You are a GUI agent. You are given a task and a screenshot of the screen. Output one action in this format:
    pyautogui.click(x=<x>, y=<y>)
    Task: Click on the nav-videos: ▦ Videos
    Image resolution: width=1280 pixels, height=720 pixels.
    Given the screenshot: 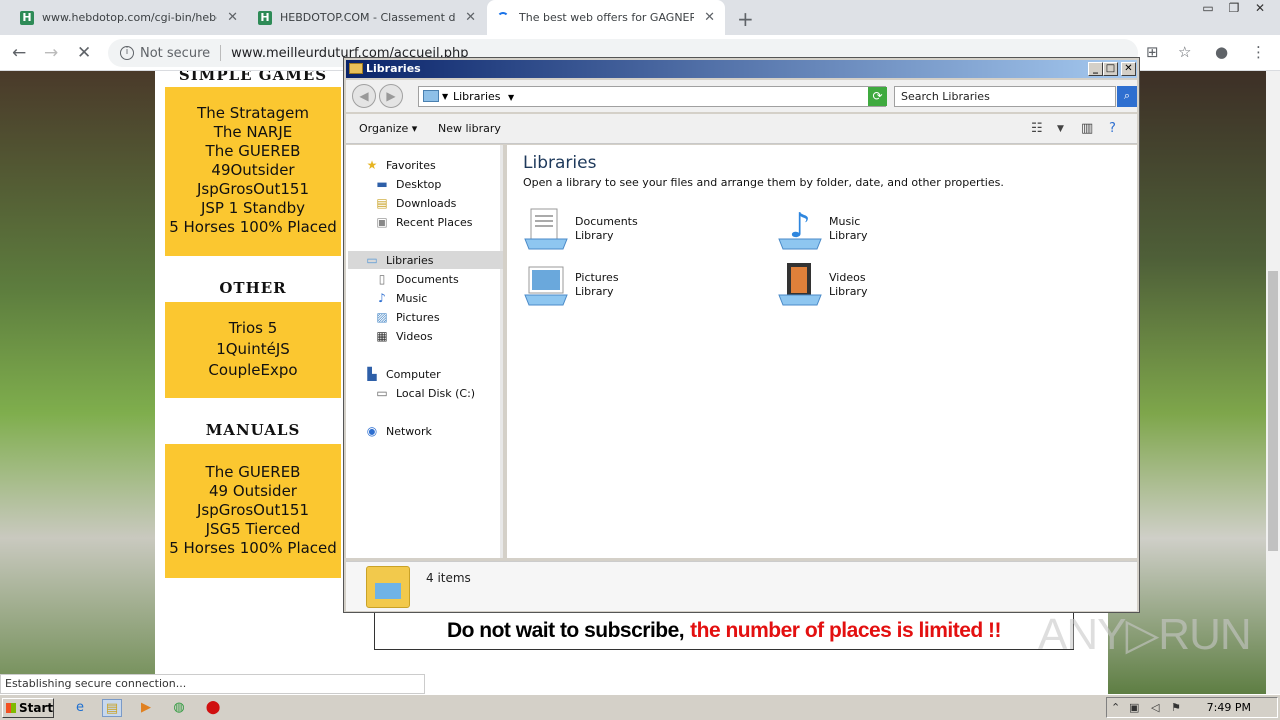 What is the action you would take?
    pyautogui.click(x=403, y=336)
    